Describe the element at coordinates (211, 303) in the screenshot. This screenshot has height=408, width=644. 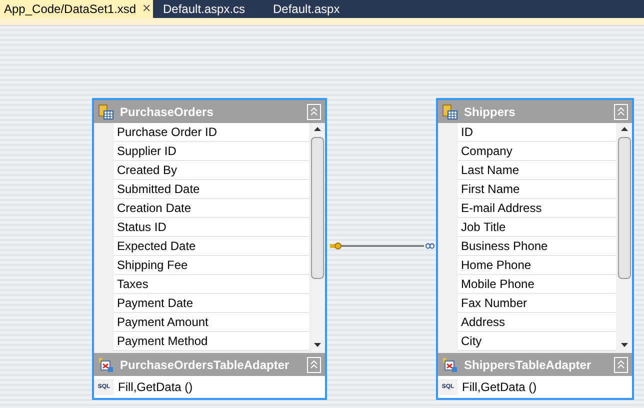
I see `column-row: Payment Date` at that location.